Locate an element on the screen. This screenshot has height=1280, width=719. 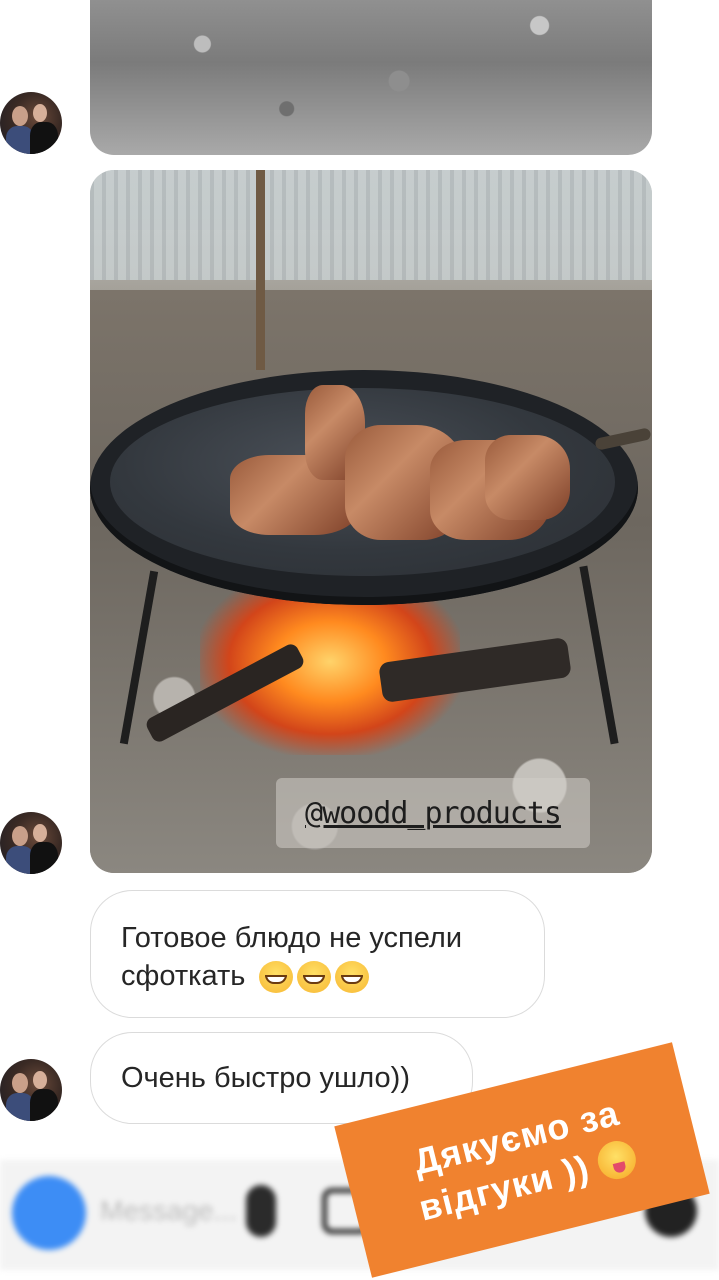
camera-button is located at coordinates (49, 1213).